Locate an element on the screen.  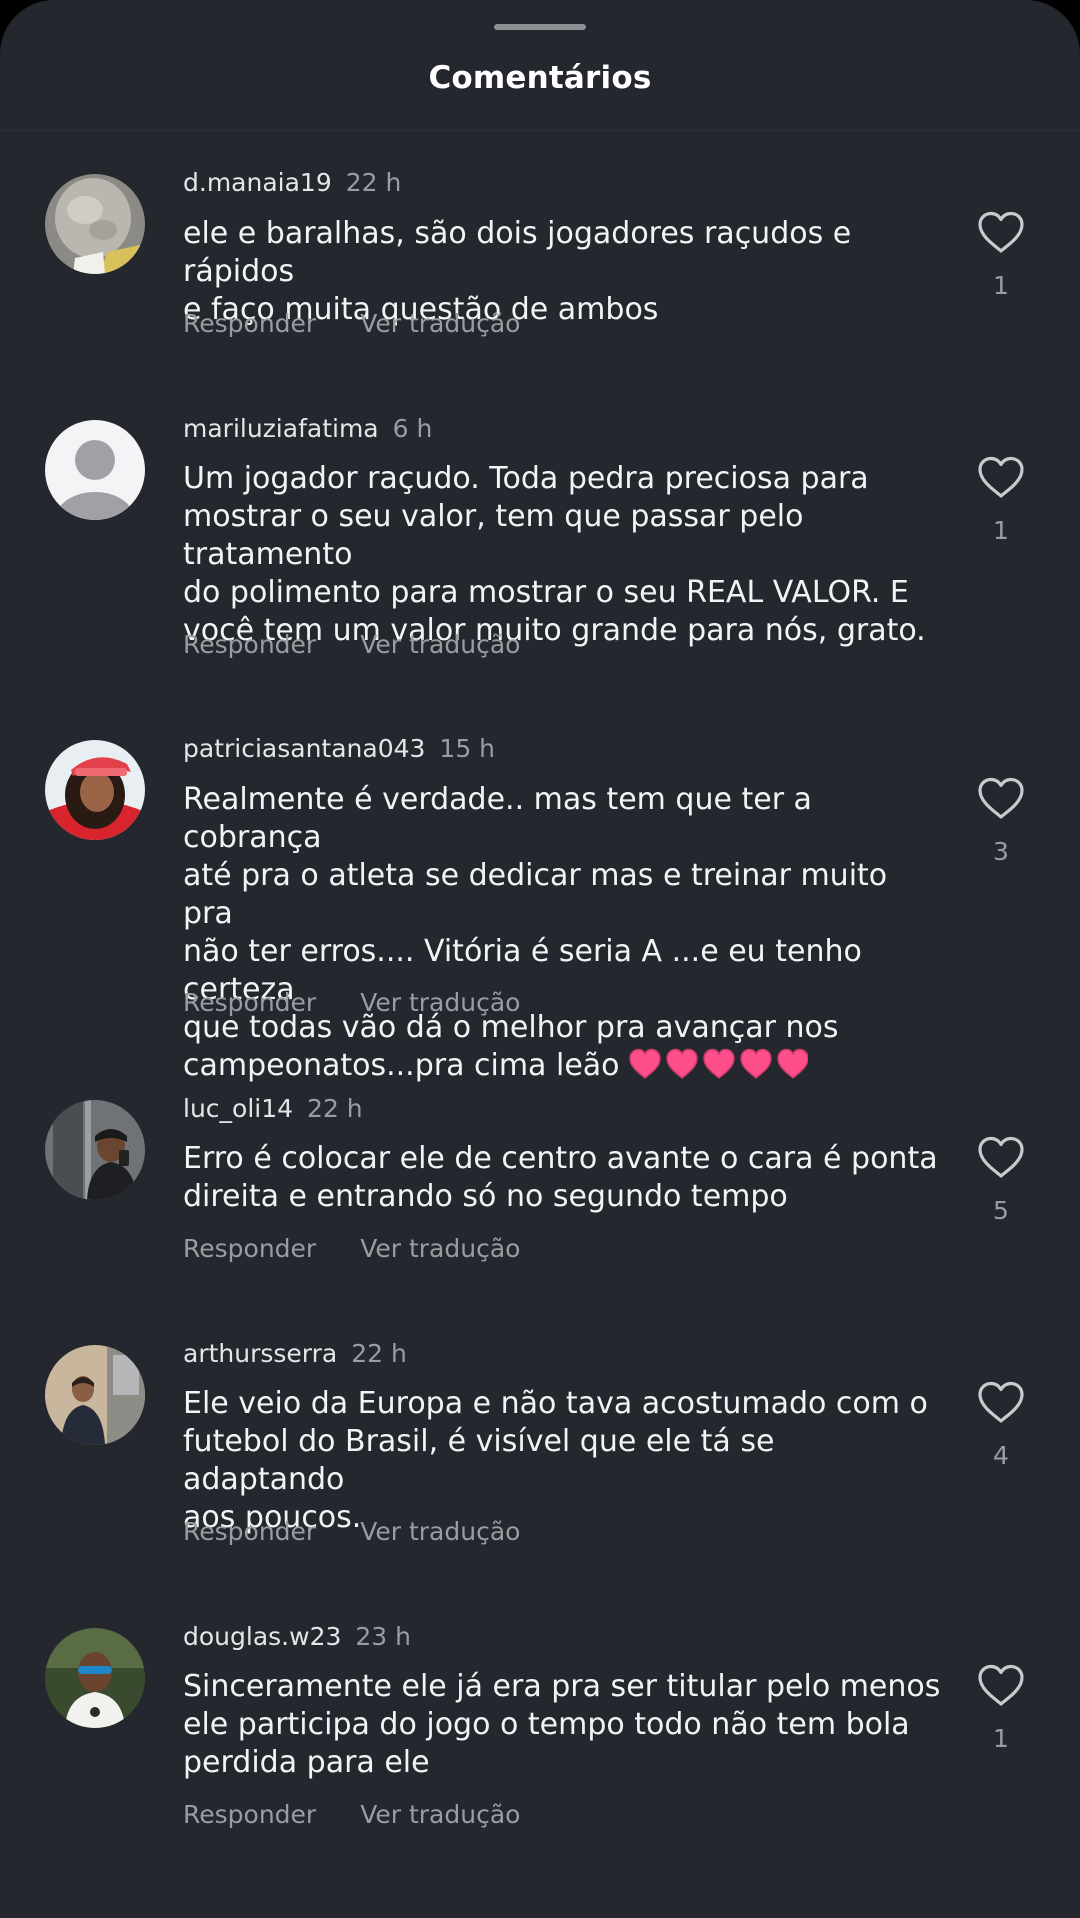
username: arthursserra is located at coordinates (260, 1353).